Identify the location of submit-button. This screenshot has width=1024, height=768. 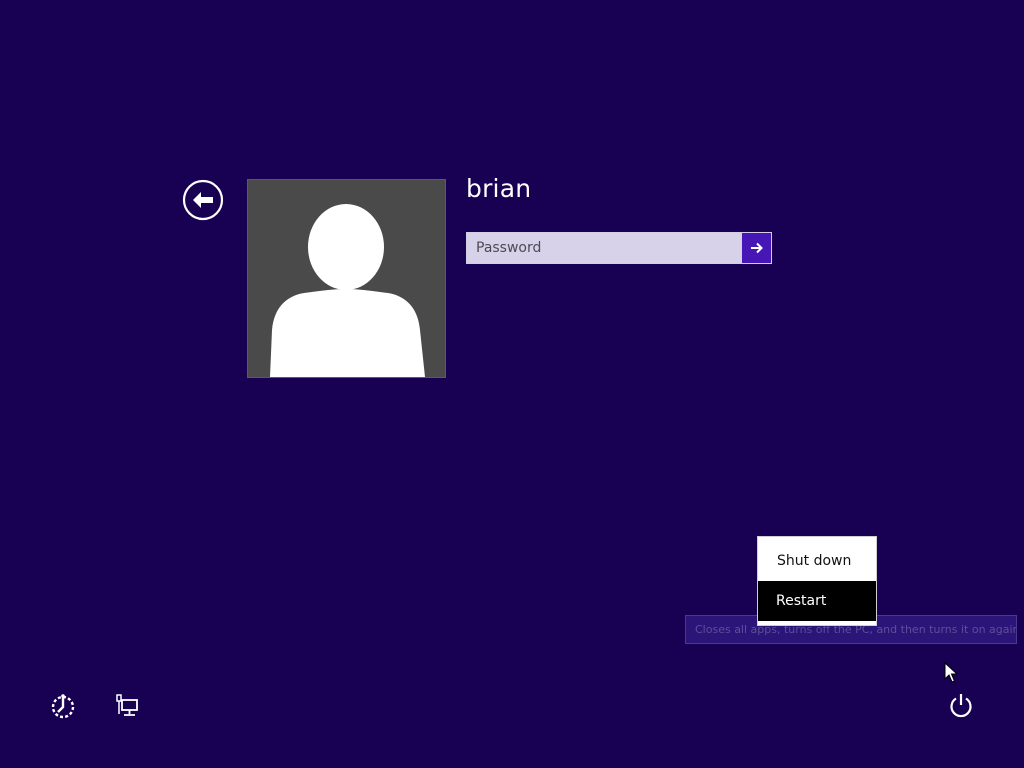
(756, 248).